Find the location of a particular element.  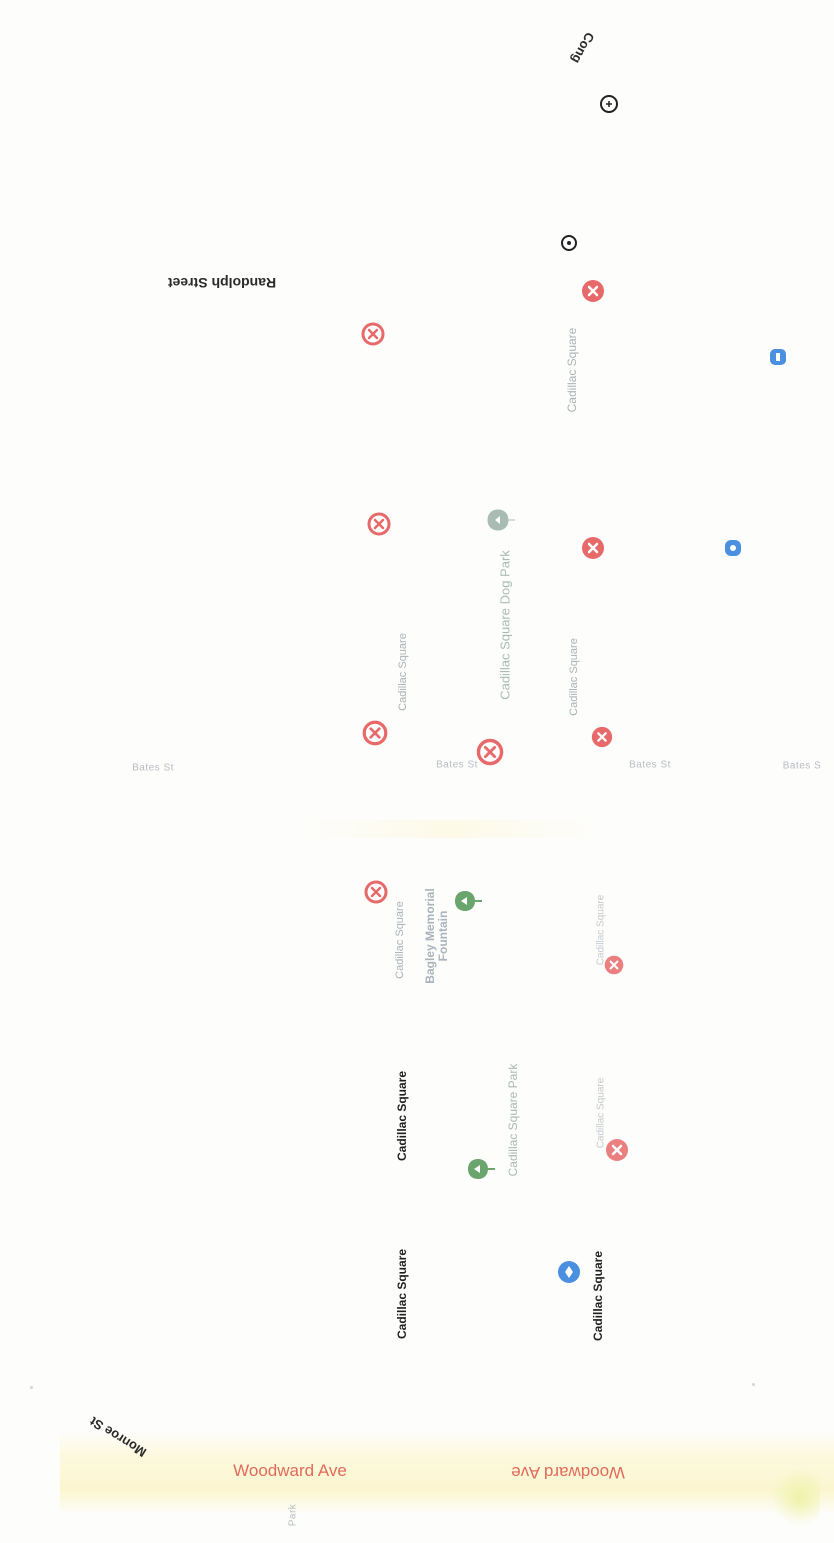

place-label-cadillac-square-7: Cadillac Square is located at coordinates (402, 1116).